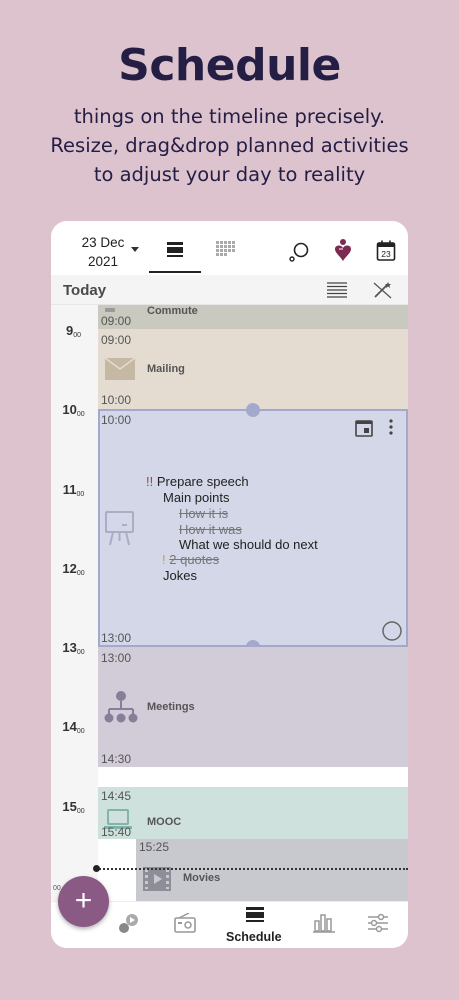 The image size is (459, 1000). What do you see at coordinates (253, 410) in the screenshot?
I see `resize-handle-top` at bounding box center [253, 410].